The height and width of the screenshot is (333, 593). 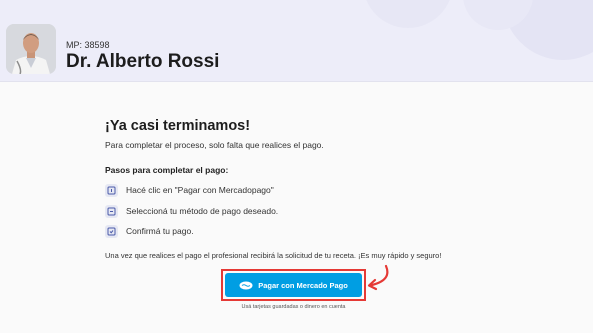 I want to click on doctor-name: Dr. Alberto Rossi, so click(x=143, y=61).